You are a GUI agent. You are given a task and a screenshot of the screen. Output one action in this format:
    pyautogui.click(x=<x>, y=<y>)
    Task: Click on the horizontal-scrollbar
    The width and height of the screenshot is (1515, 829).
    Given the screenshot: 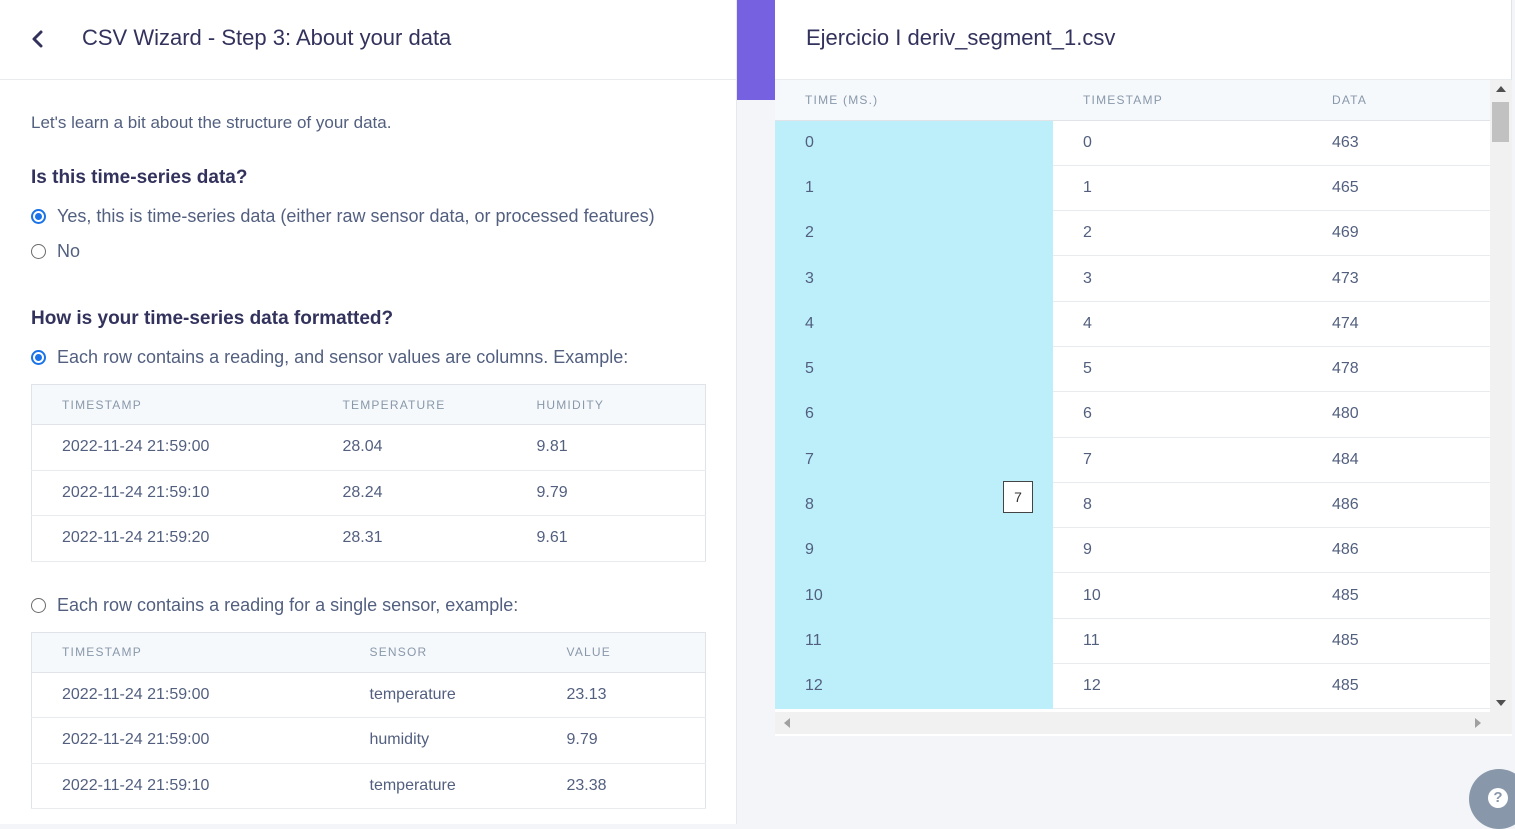 What is the action you would take?
    pyautogui.click(x=1143, y=723)
    